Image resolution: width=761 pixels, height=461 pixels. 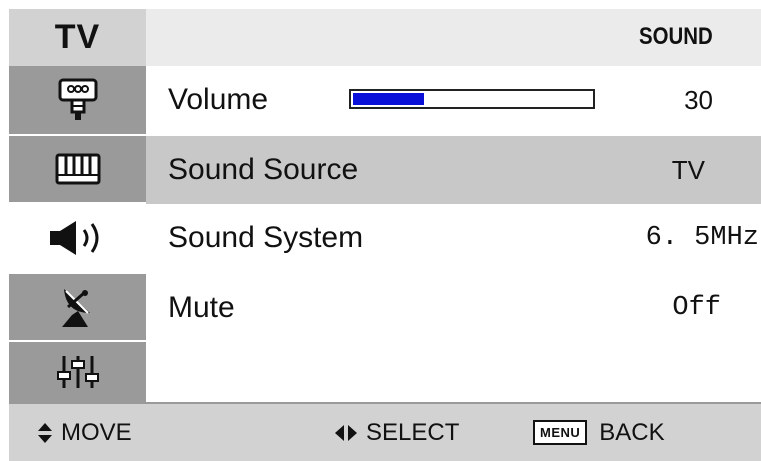 What do you see at coordinates (346, 433) in the screenshot?
I see `left-right-arrow-icon` at bounding box center [346, 433].